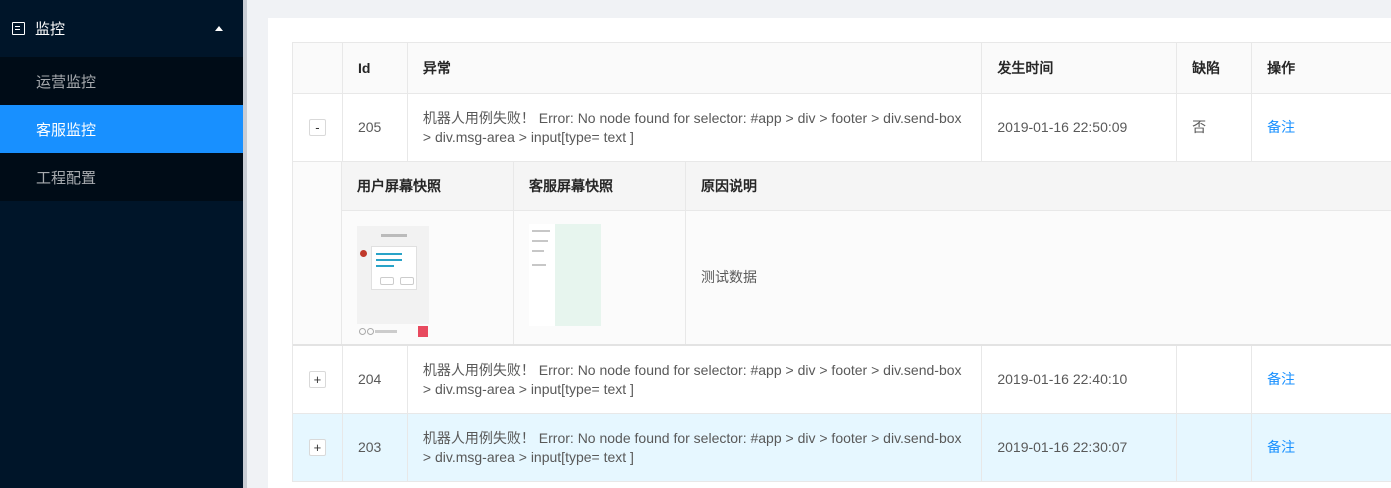 This screenshot has width=1391, height=488. What do you see at coordinates (375, 68) in the screenshot?
I see `header-id: Id` at bounding box center [375, 68].